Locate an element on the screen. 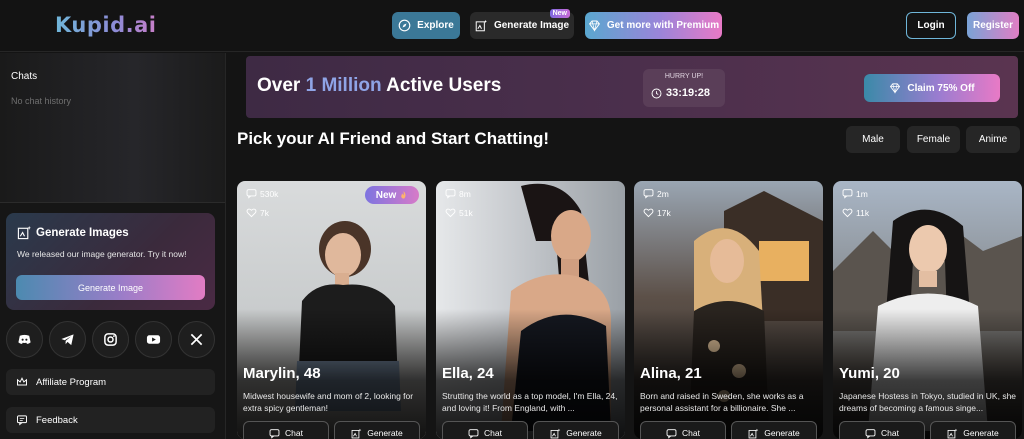 This screenshot has width=1024, height=439. chat-count: 8m is located at coordinates (458, 193).